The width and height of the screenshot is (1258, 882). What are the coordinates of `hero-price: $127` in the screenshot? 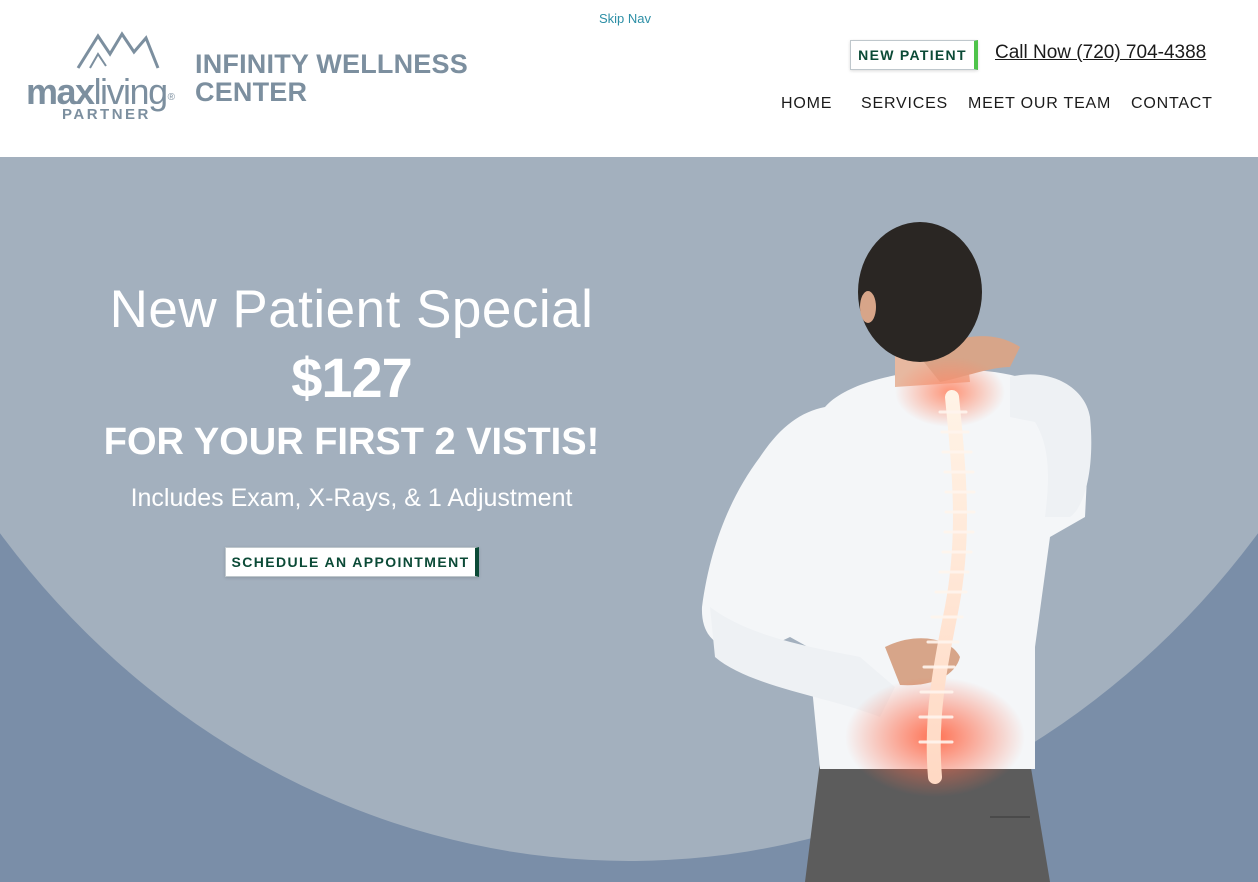 It's located at (352, 377).